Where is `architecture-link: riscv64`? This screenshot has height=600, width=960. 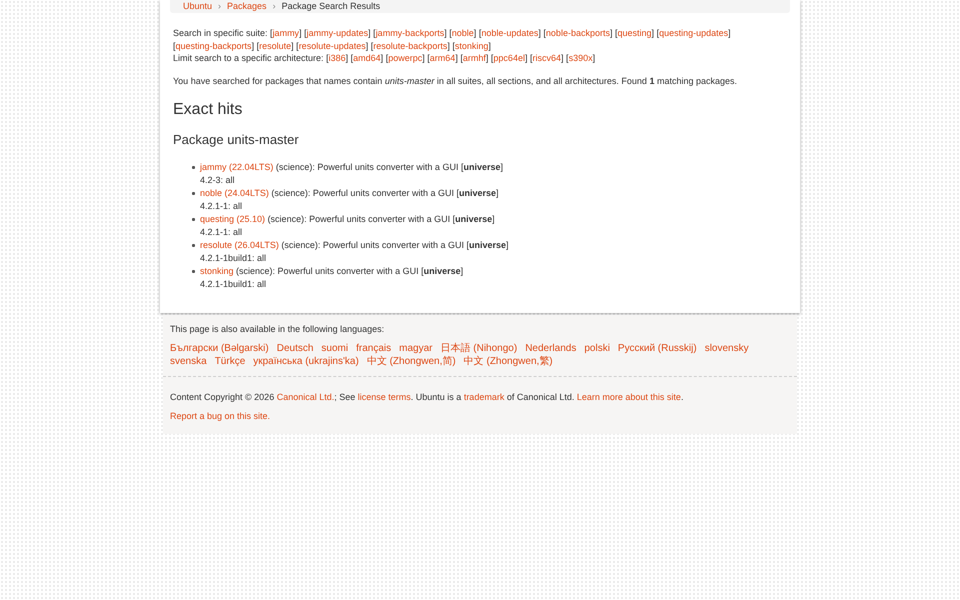
architecture-link: riscv64 is located at coordinates (547, 58).